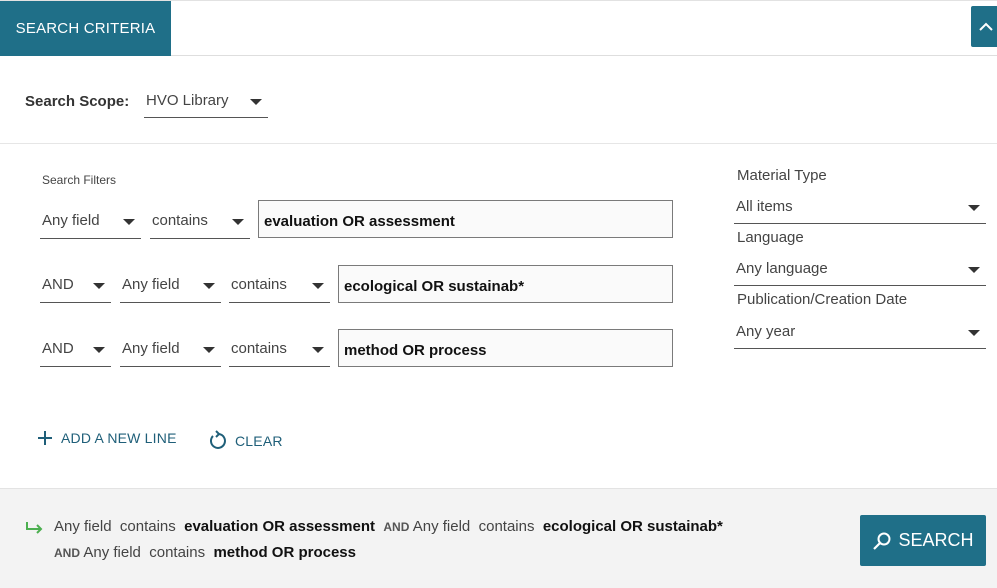  I want to click on line1-condition-select: contains, so click(200, 225).